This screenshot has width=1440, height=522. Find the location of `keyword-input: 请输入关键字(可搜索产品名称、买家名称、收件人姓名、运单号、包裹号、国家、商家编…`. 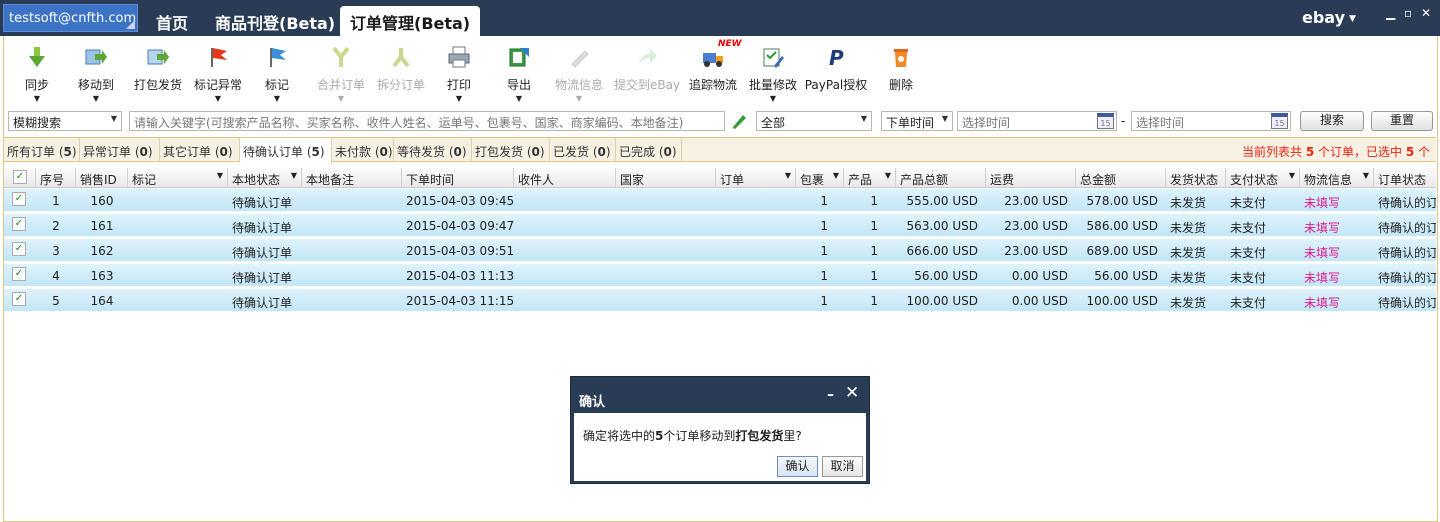

keyword-input: 请输入关键字(可搜索产品名称、买家名称、收件人姓名、运单号、包裹号、国家、商家编… is located at coordinates (427, 121).